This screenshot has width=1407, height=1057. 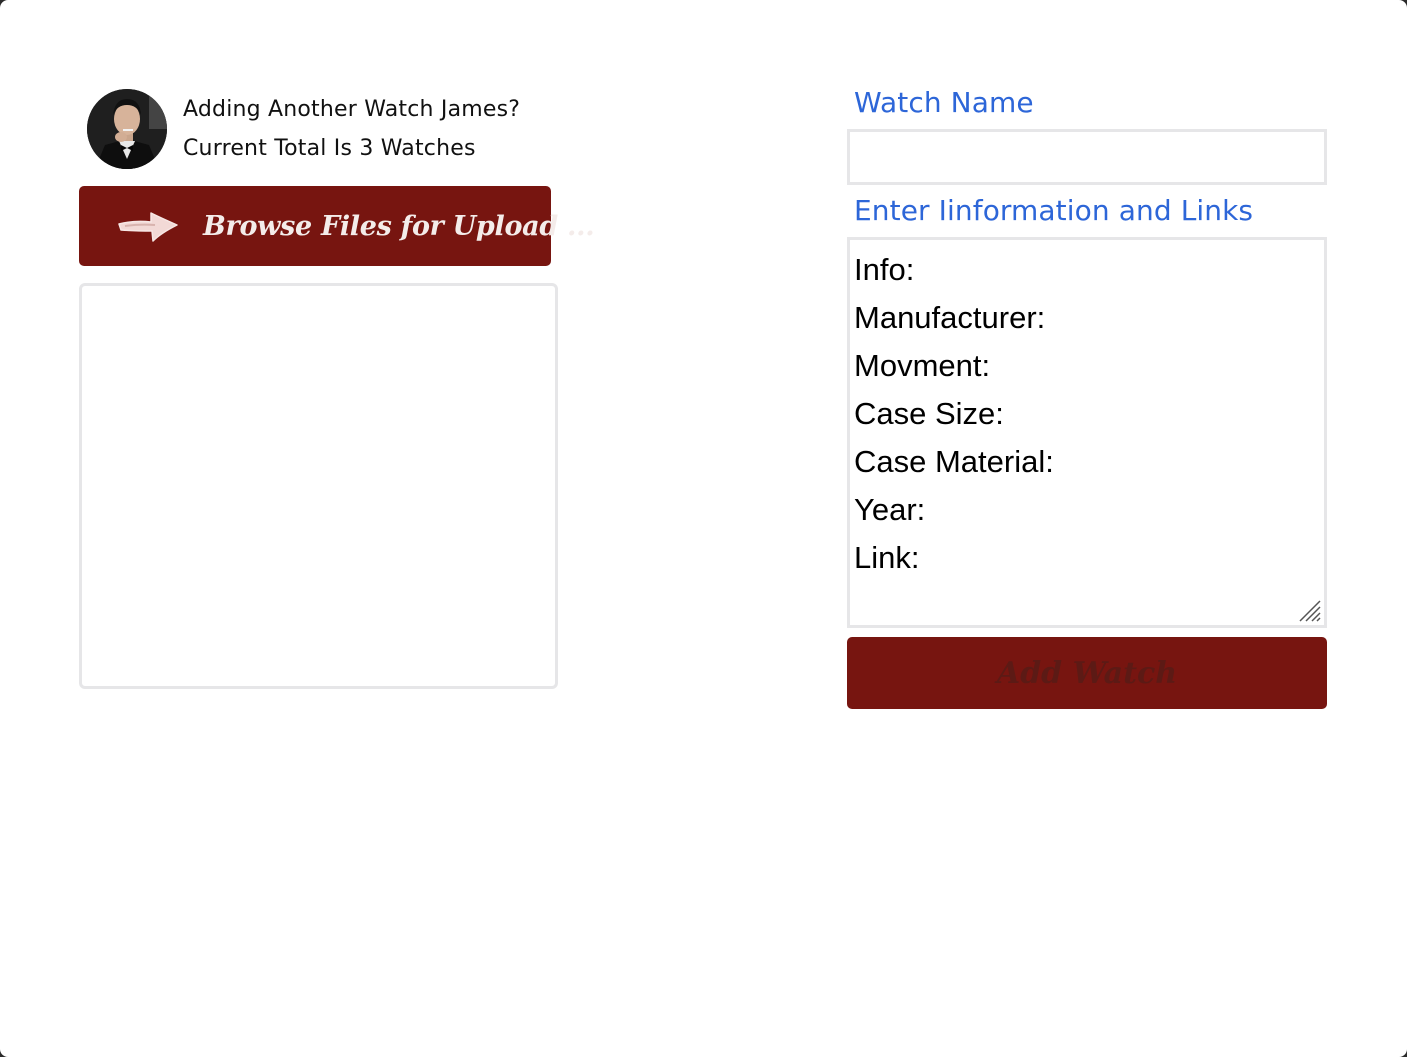 What do you see at coordinates (352, 109) in the screenshot?
I see `greeting-line: Adding Another Watch James?` at bounding box center [352, 109].